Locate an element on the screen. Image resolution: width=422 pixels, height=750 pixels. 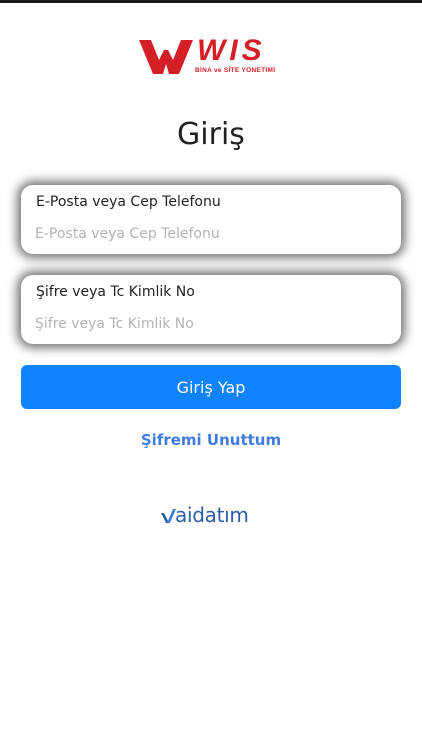
password-input is located at coordinates (210, 324).